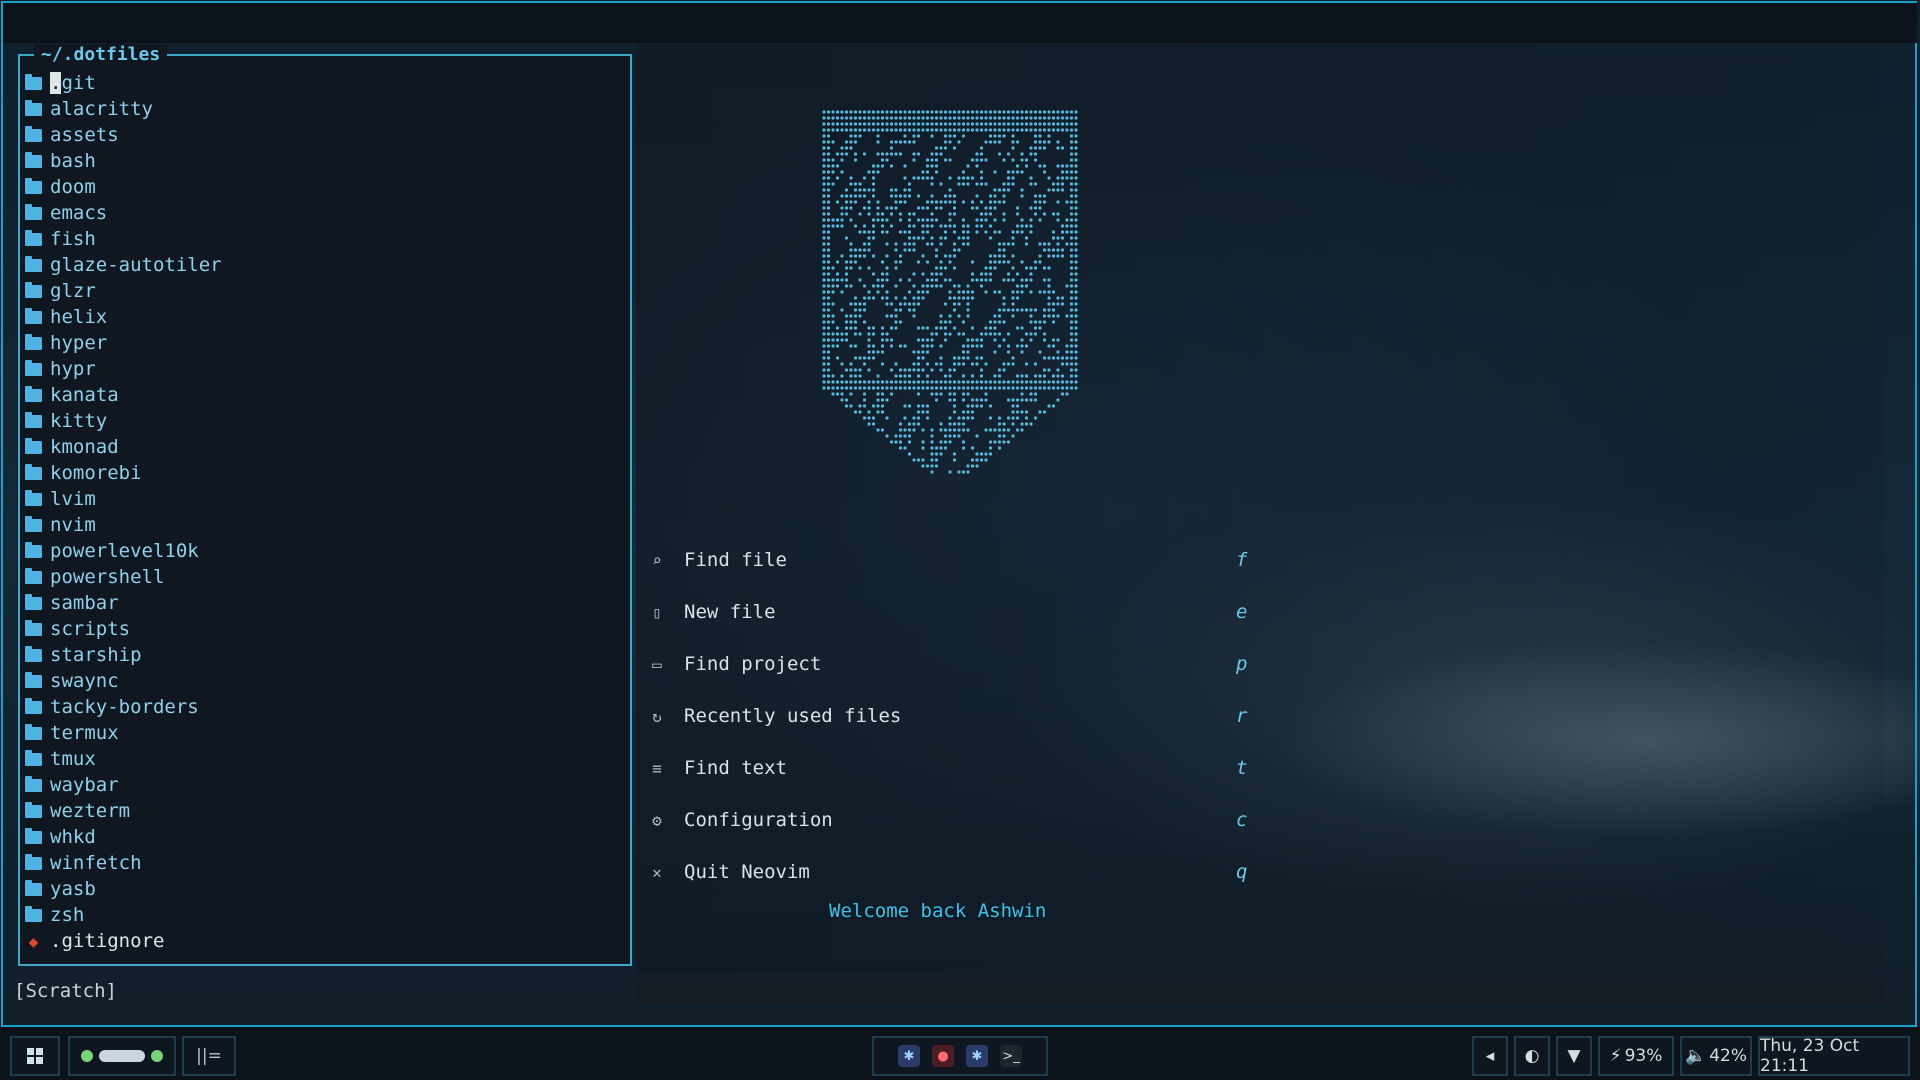 The width and height of the screenshot is (1920, 1080). I want to click on tree-item: zsh, so click(123, 915).